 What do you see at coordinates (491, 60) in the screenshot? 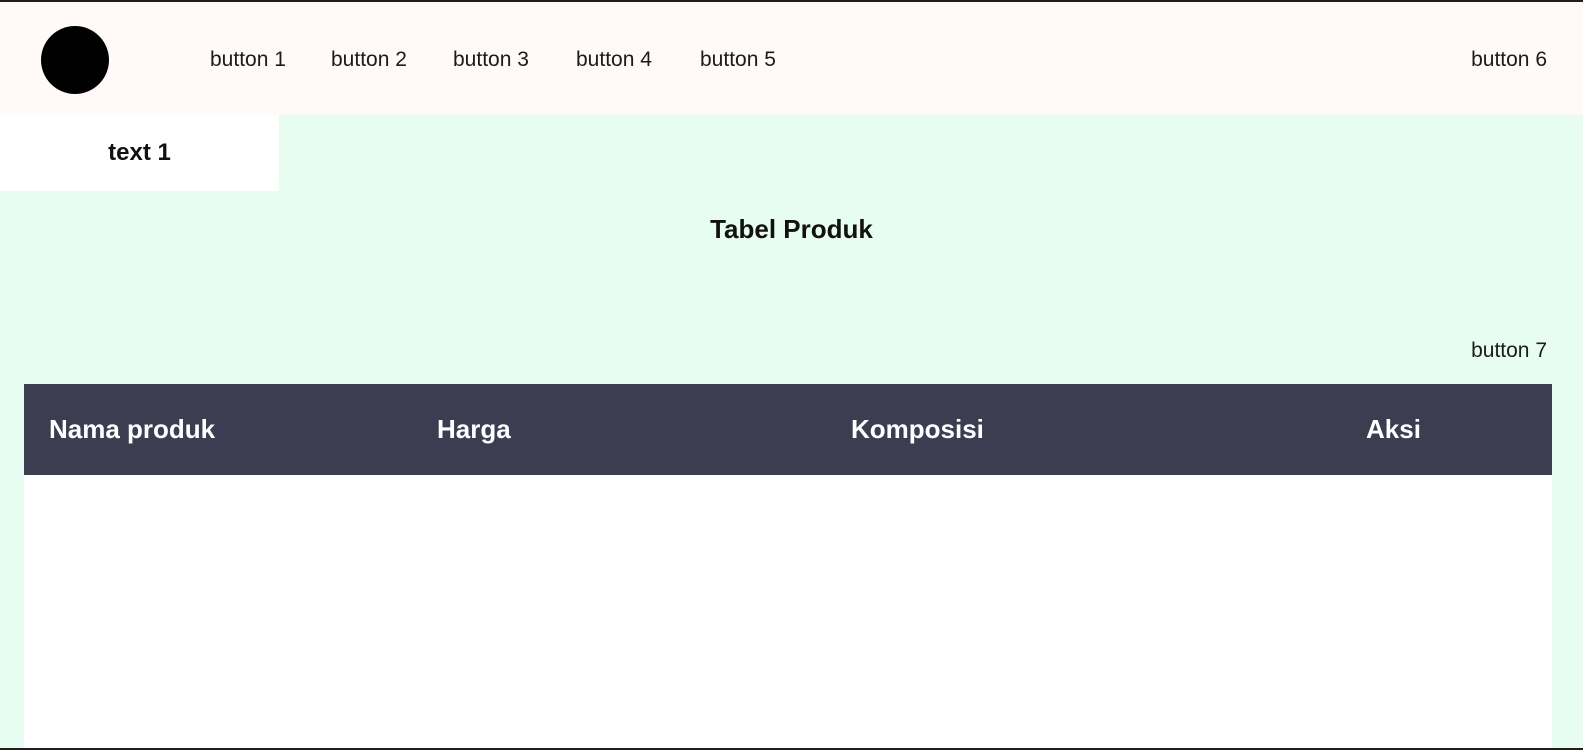
I see `nav-button-3: button 3` at bounding box center [491, 60].